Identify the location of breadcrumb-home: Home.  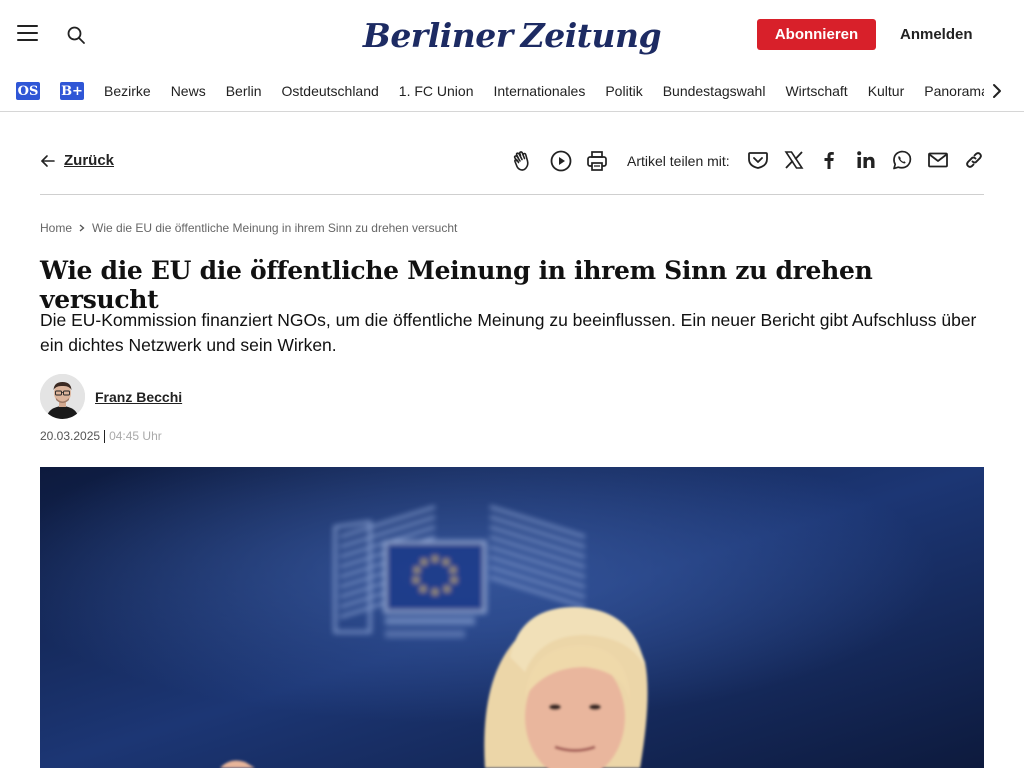
(56, 228).